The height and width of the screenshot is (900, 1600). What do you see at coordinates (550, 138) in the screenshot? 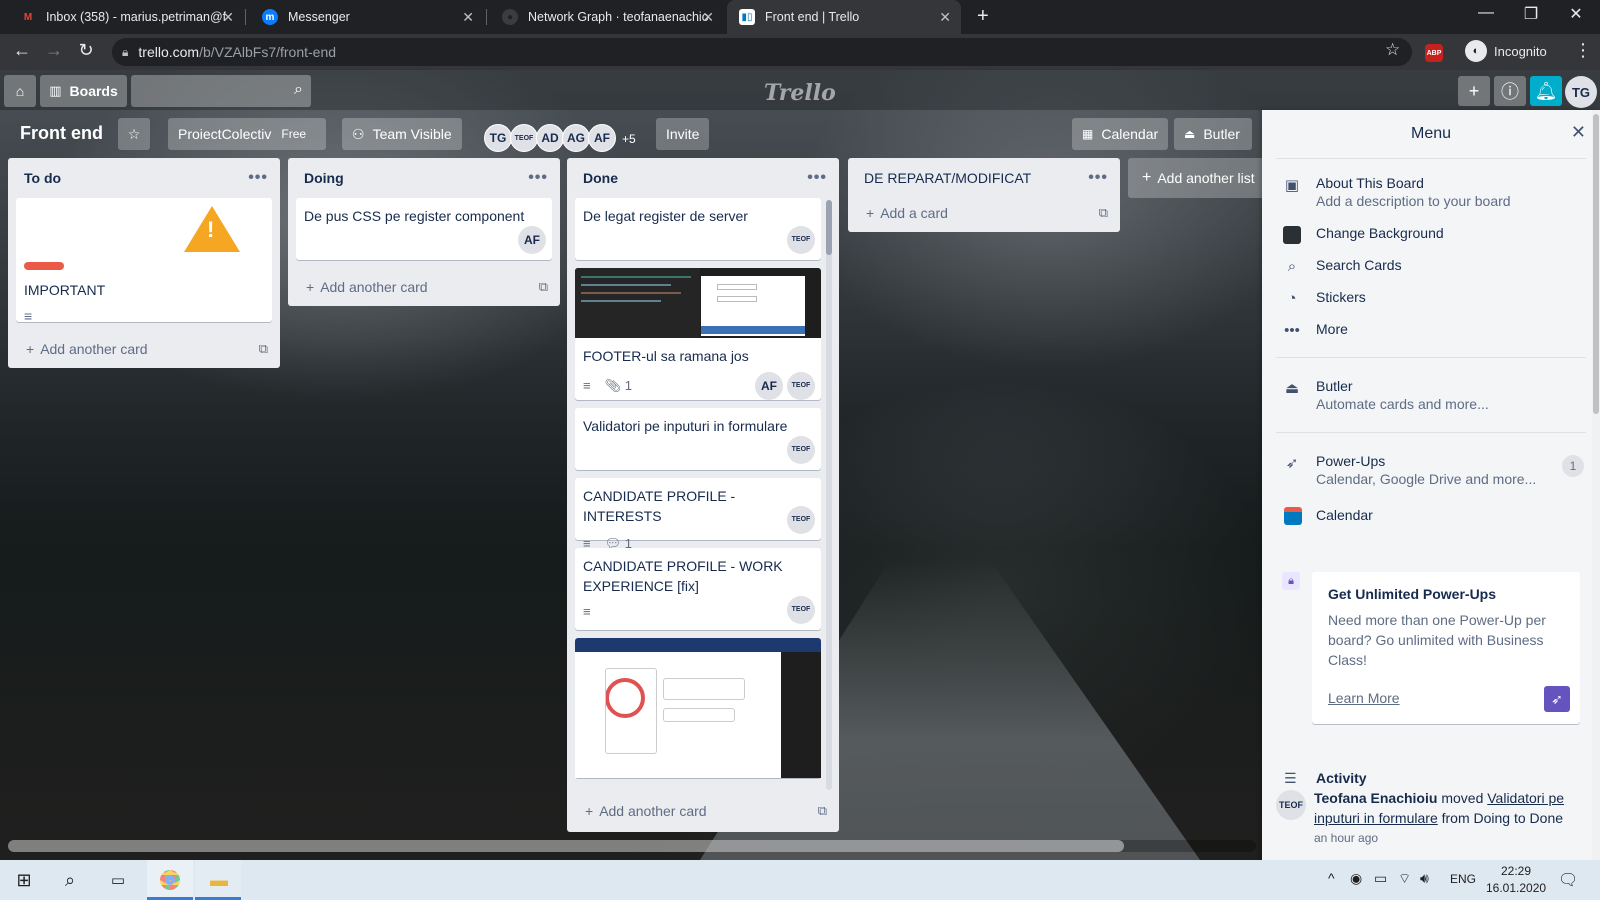
I see `member-avatar: AD` at bounding box center [550, 138].